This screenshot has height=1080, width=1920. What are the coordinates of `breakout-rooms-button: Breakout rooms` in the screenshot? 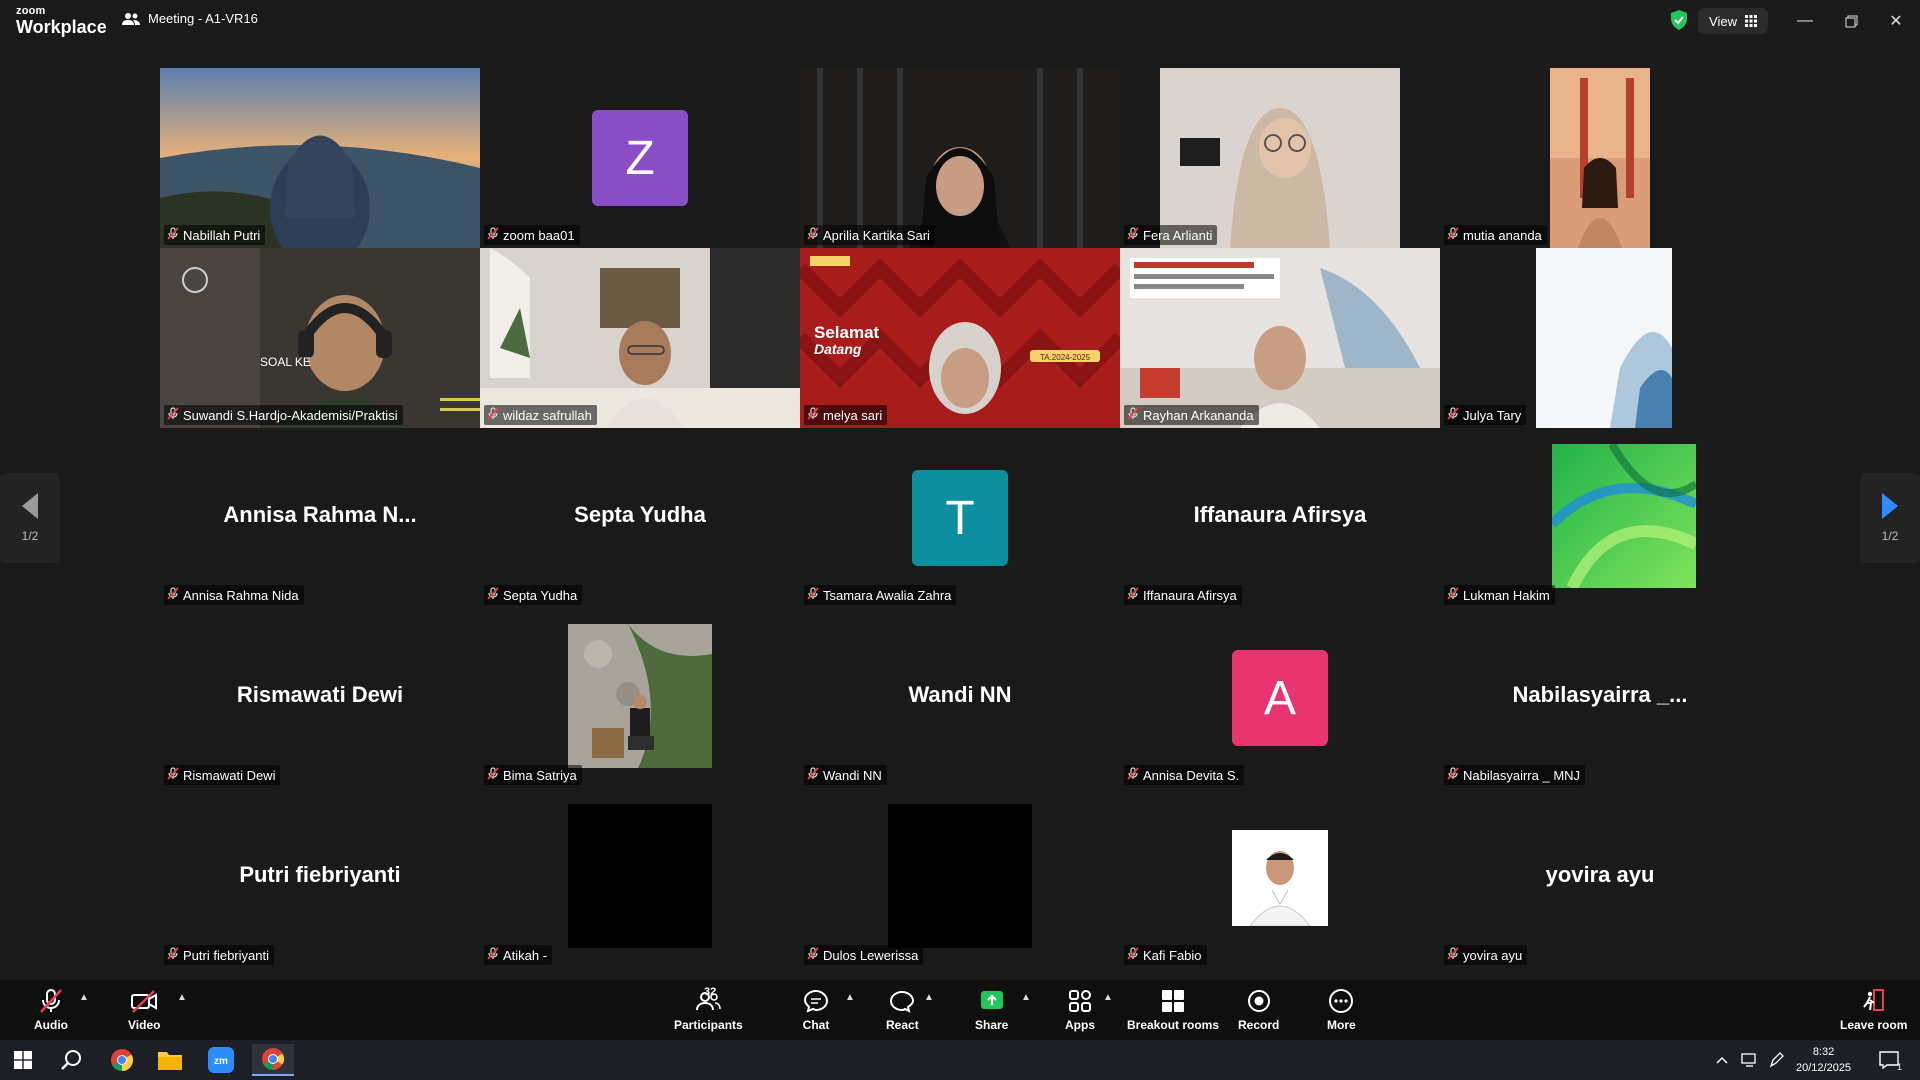 It's located at (1173, 1010).